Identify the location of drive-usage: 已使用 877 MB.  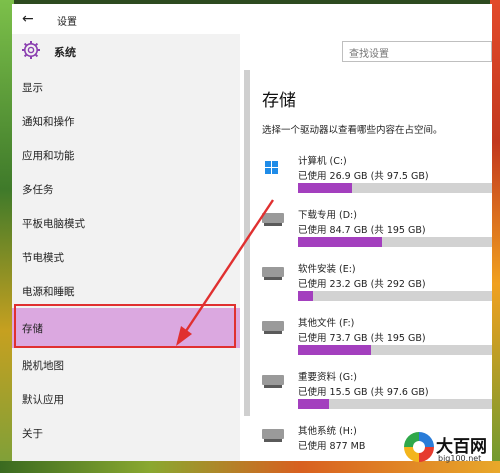
(332, 446).